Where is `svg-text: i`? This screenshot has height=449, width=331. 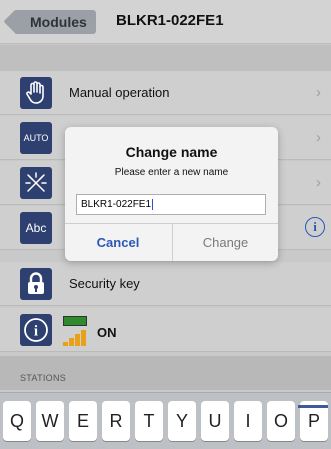 svg-text: i is located at coordinates (36, 332).